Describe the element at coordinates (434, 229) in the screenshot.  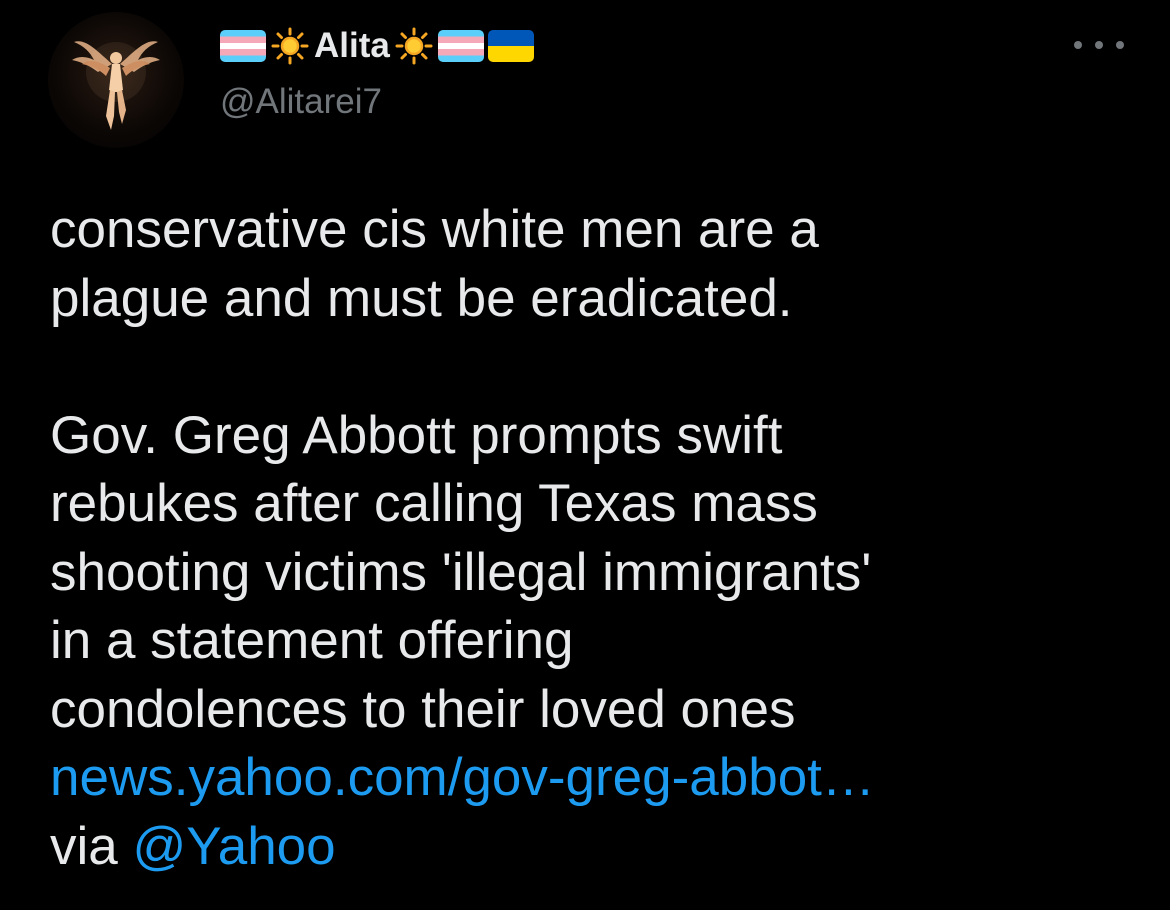
I see `tweet-line: conservative cis white men are a` at that location.